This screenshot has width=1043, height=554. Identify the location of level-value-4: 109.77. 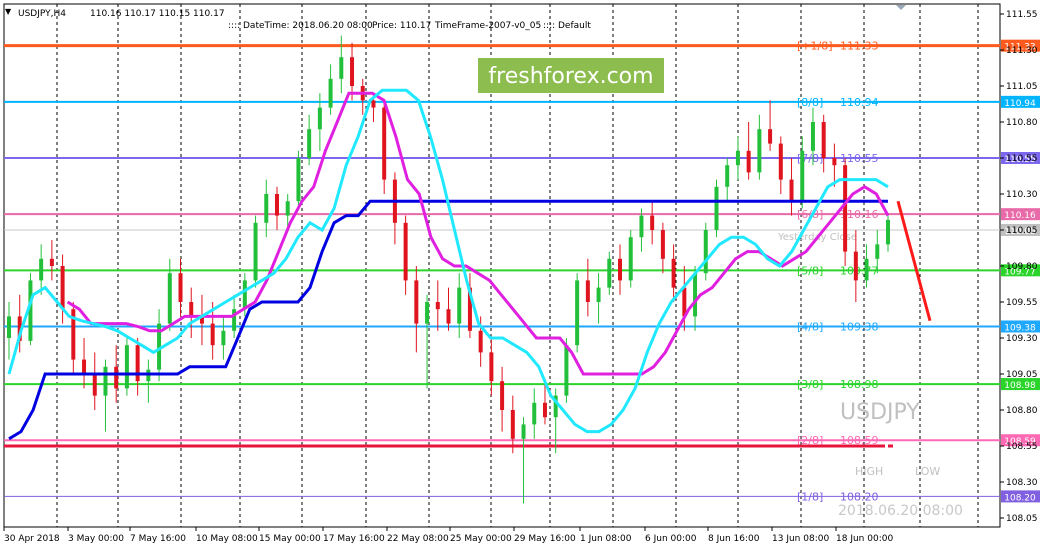
(859, 270).